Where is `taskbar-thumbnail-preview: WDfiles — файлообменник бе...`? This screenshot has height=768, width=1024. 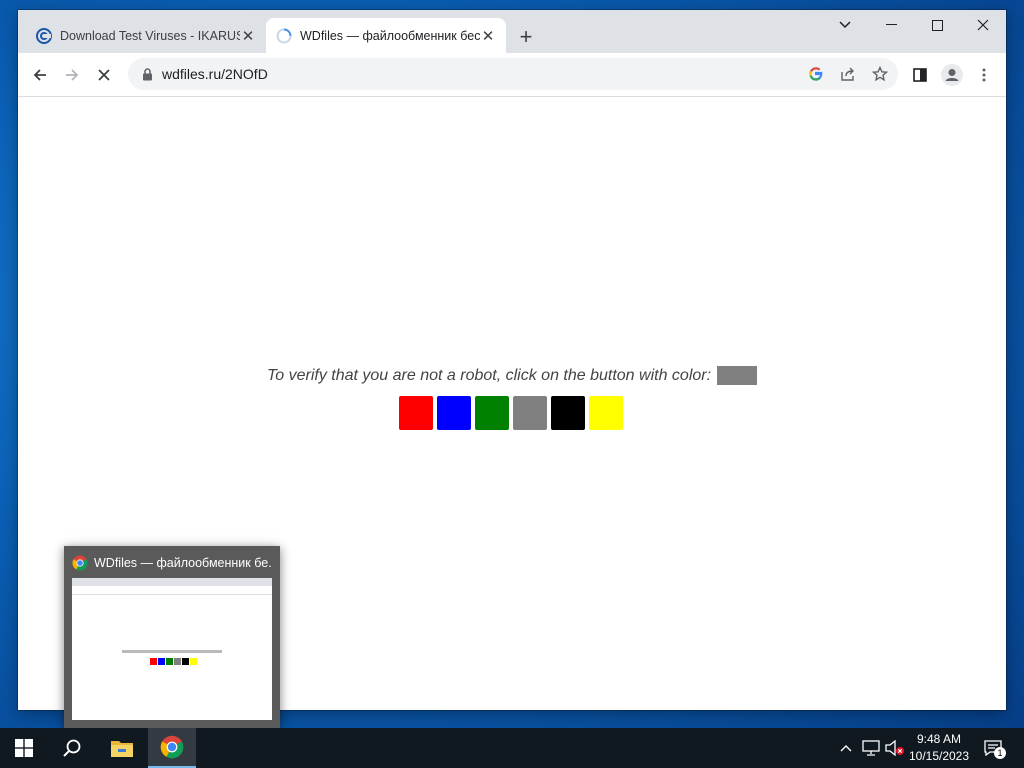
taskbar-thumbnail-preview: WDfiles — файлообменник бе... is located at coordinates (172, 637).